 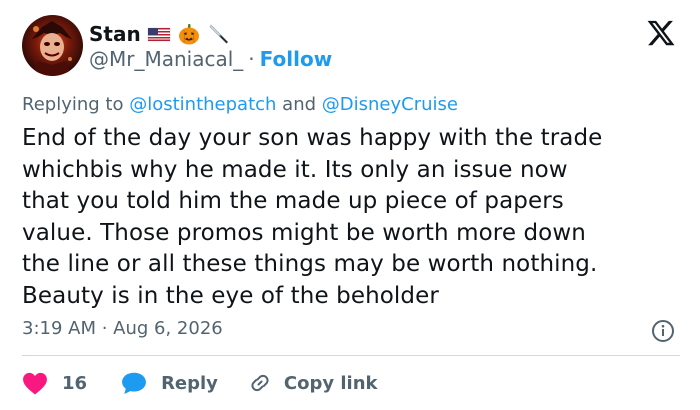 I want to click on heart-icon, so click(x=35, y=383).